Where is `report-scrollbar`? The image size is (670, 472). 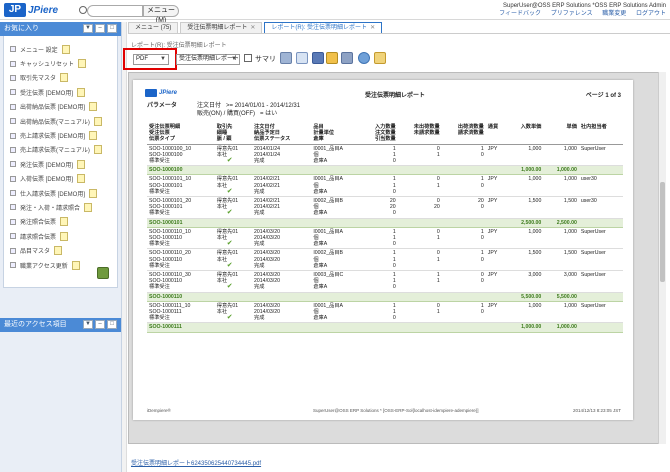
report-scrollbar is located at coordinates (662, 258).